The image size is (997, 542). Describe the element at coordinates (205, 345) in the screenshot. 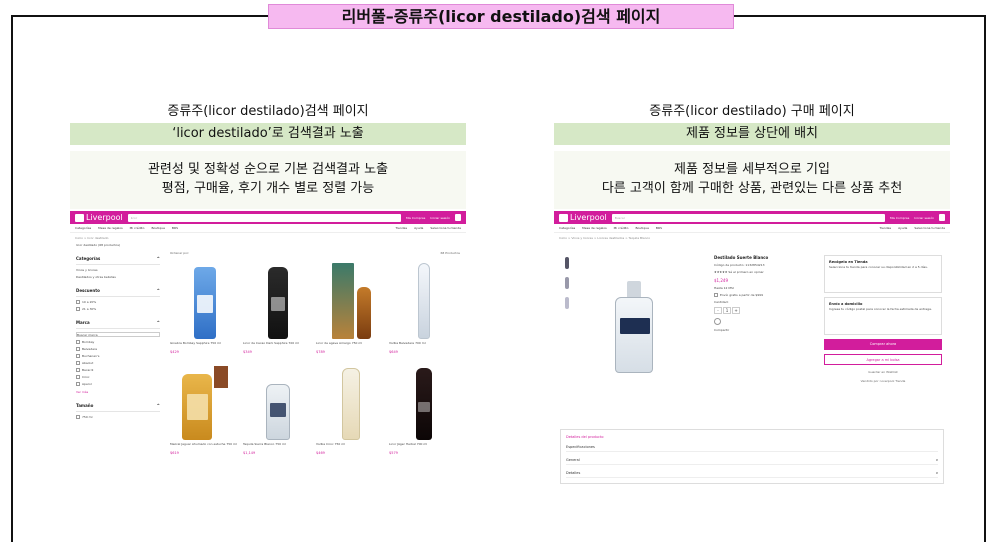

I see `product-name: Ginebra Bombay Sapphire 750 ml` at that location.